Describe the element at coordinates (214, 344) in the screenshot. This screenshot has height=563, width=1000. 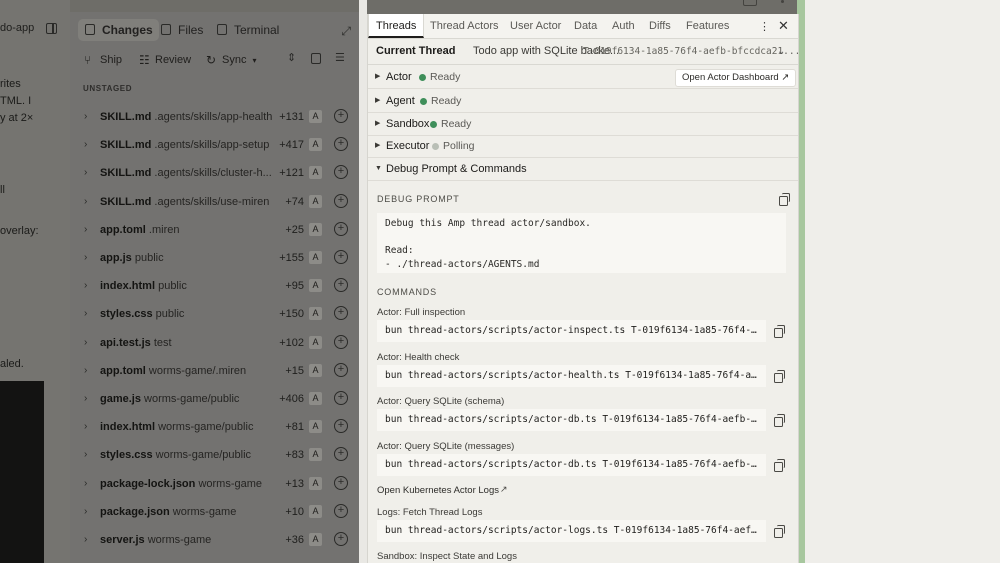
I see `file-row: › api.test.js test +102 A +` at that location.